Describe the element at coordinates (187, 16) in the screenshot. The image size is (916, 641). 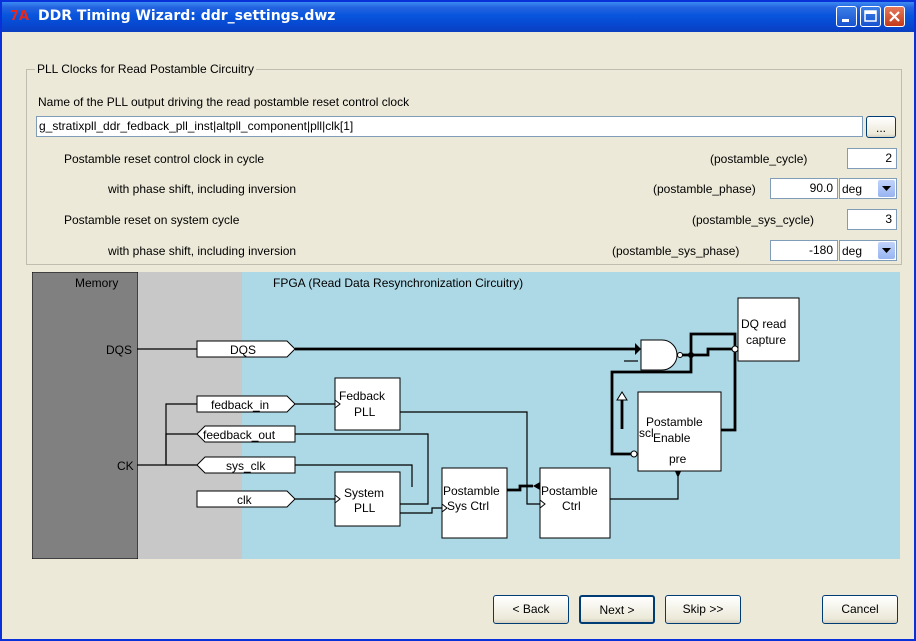
I see `window-title: DDR Timing Wizard: ddr_settings.dwz` at that location.